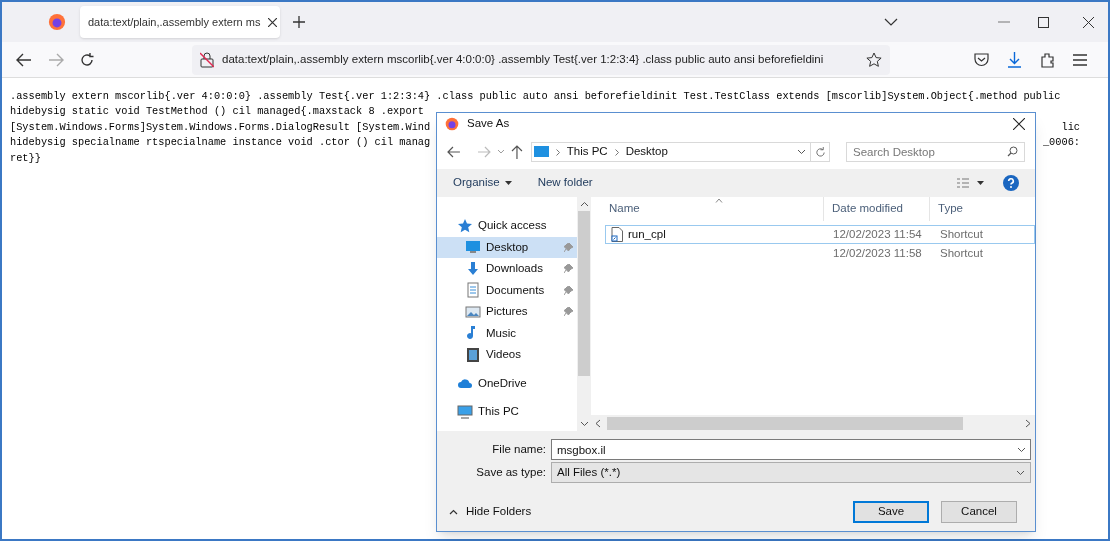 The width and height of the screenshot is (1110, 541). What do you see at coordinates (1028, 423) in the screenshot?
I see `scroll-right-icon` at bounding box center [1028, 423].